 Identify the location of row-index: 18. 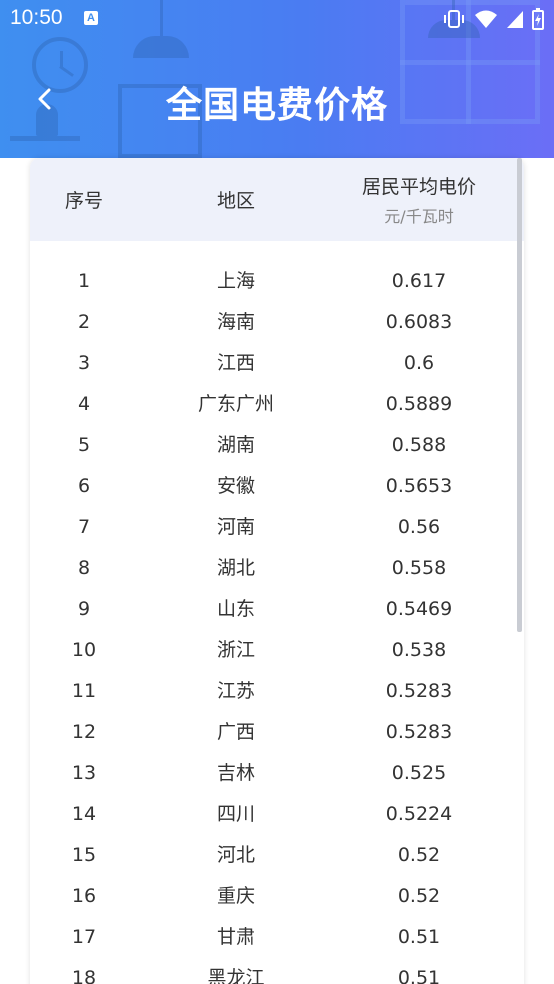
(84, 975).